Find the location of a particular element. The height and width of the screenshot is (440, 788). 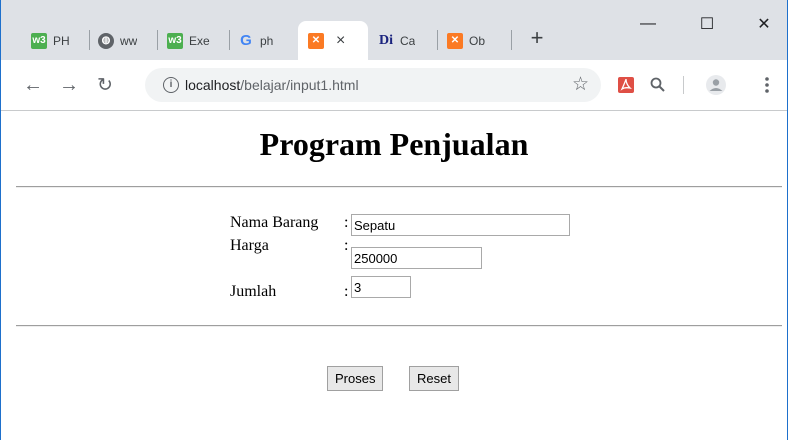

toolbar-separator is located at coordinates (683, 85).